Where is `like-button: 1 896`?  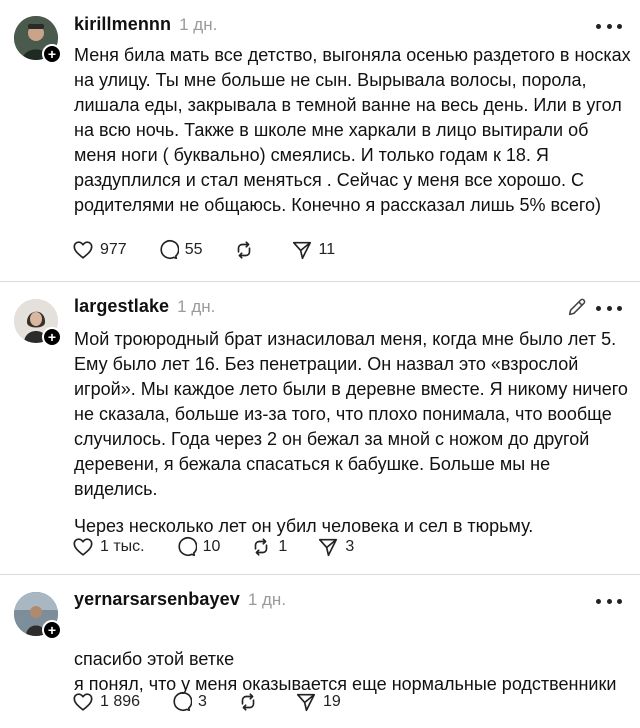 like-button: 1 896 is located at coordinates (106, 702).